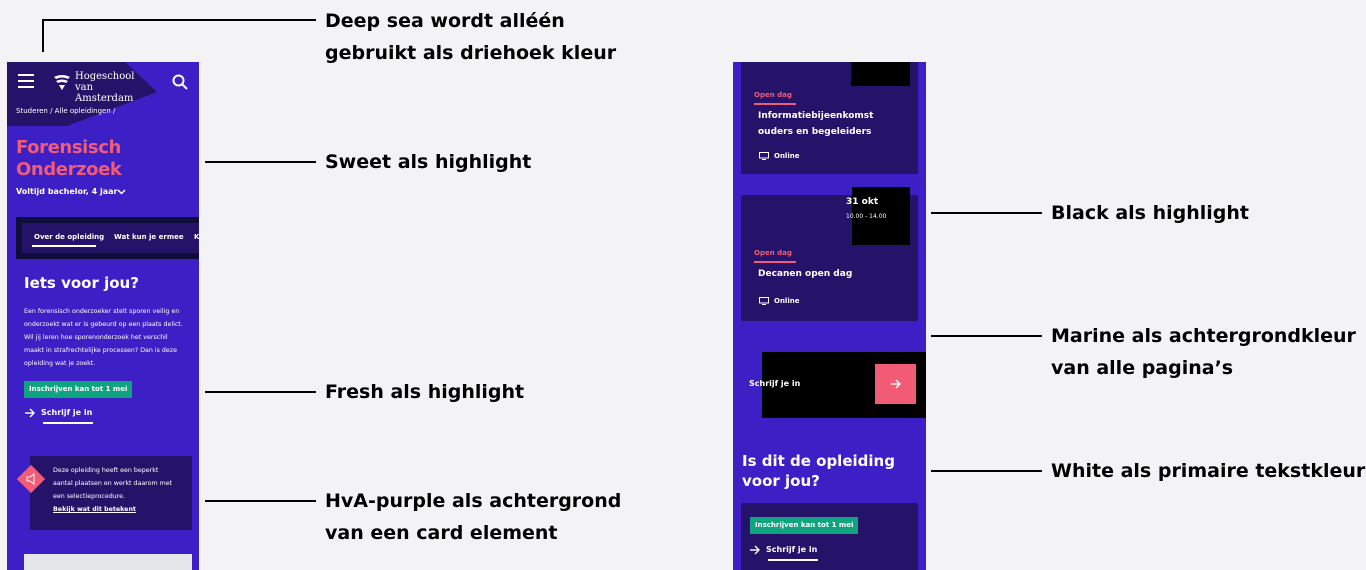  I want to click on tab-wat-kun-je-ermee: Wat kun je ermee, so click(149, 237).